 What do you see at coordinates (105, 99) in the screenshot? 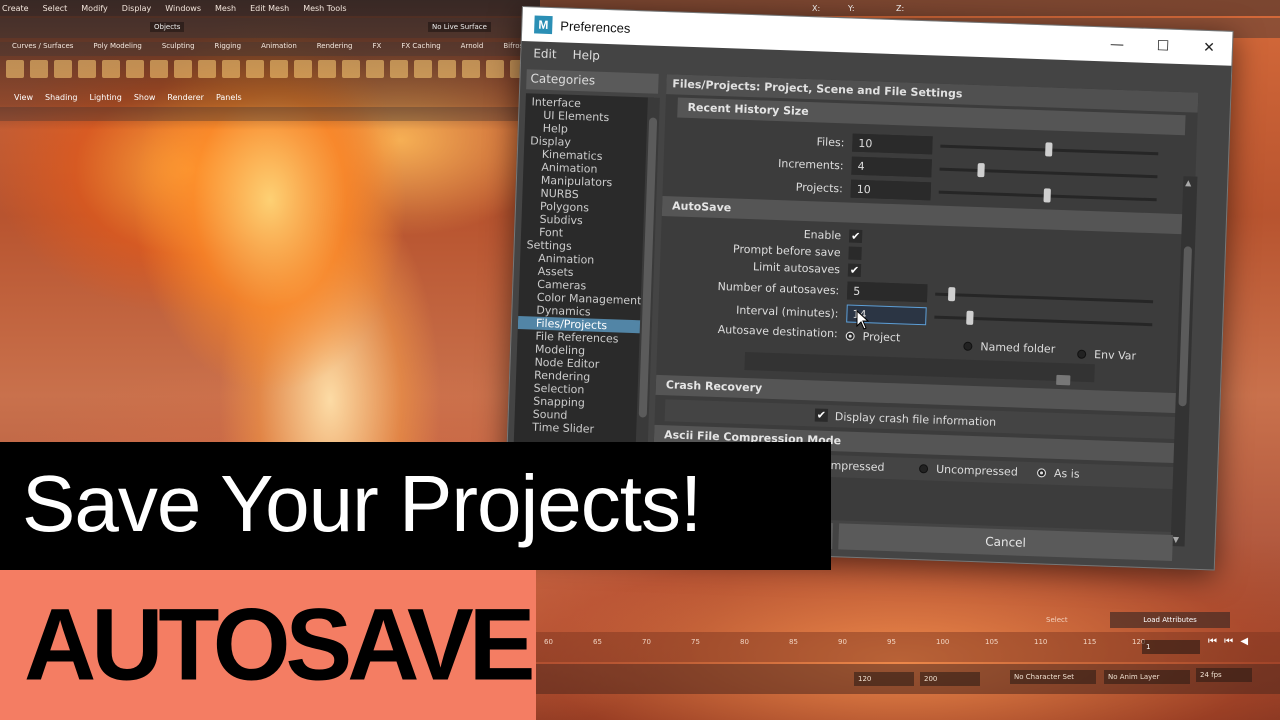
I see `panel-menu-item: Lighting` at bounding box center [105, 99].